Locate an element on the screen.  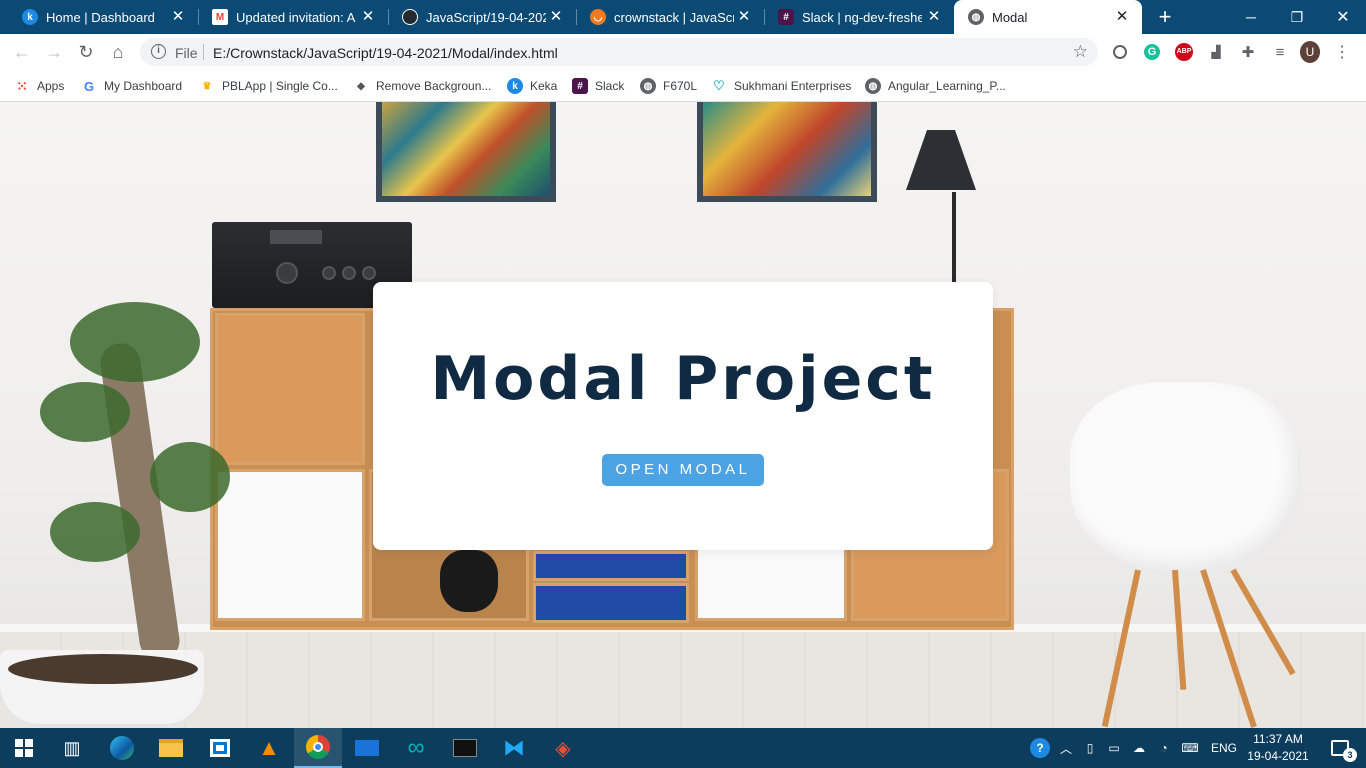
tab-modal: ◍ Modal ✕ is located at coordinates (1048, 17).